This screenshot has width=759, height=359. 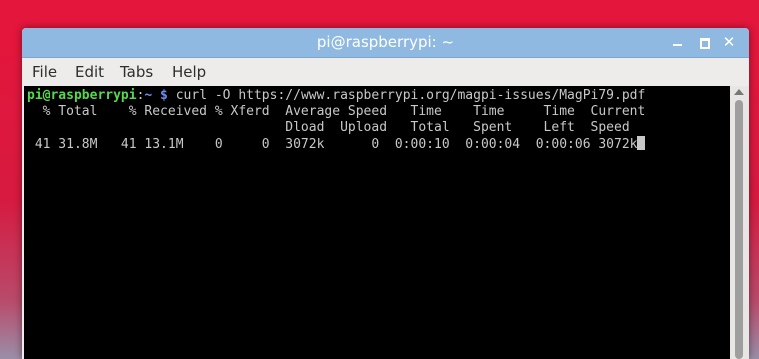 I want to click on maximize-icon, so click(x=705, y=43).